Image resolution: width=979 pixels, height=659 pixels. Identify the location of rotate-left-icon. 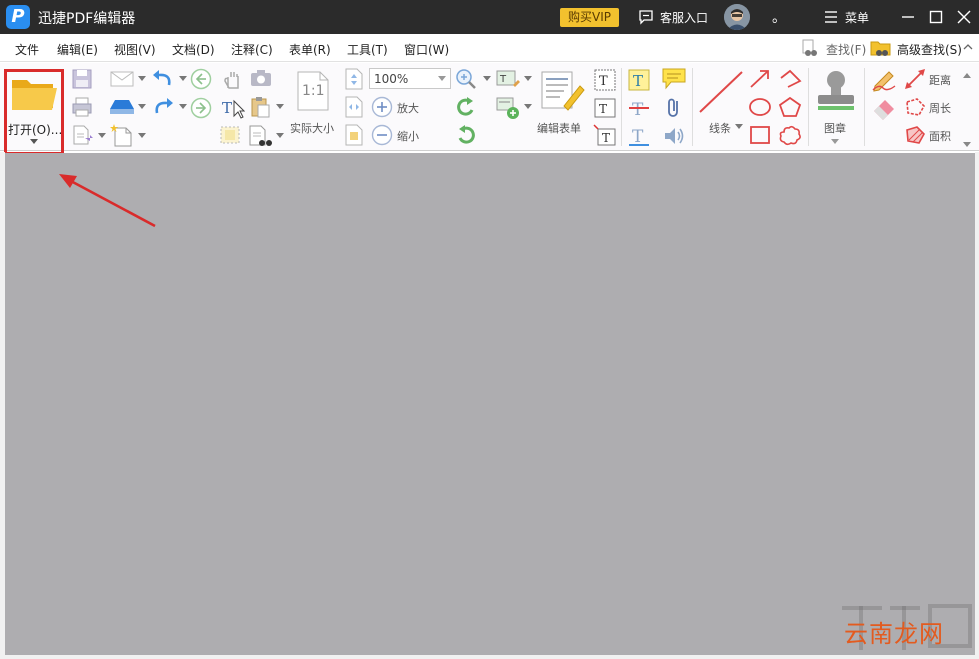
(466, 107).